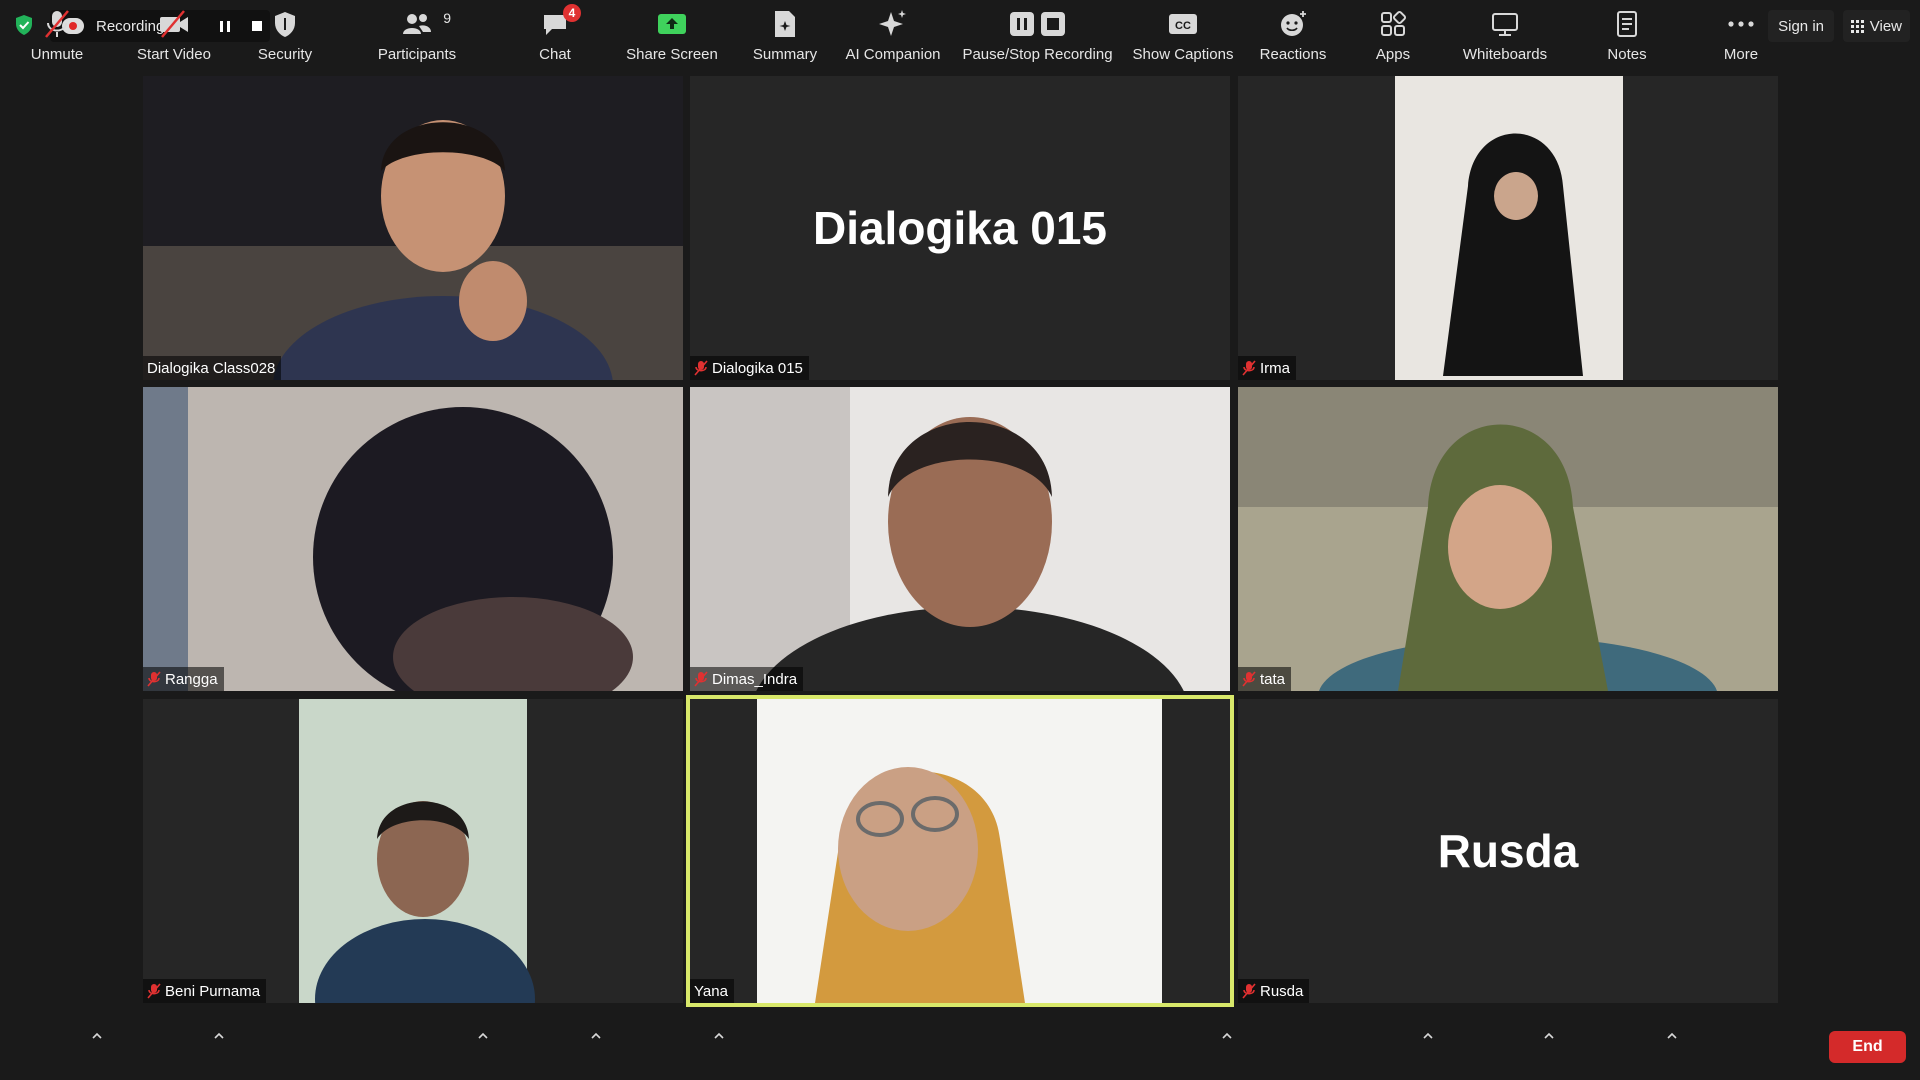 This screenshot has width=1920, height=1080. What do you see at coordinates (417, 54) in the screenshot?
I see `participants-label: Participants` at bounding box center [417, 54].